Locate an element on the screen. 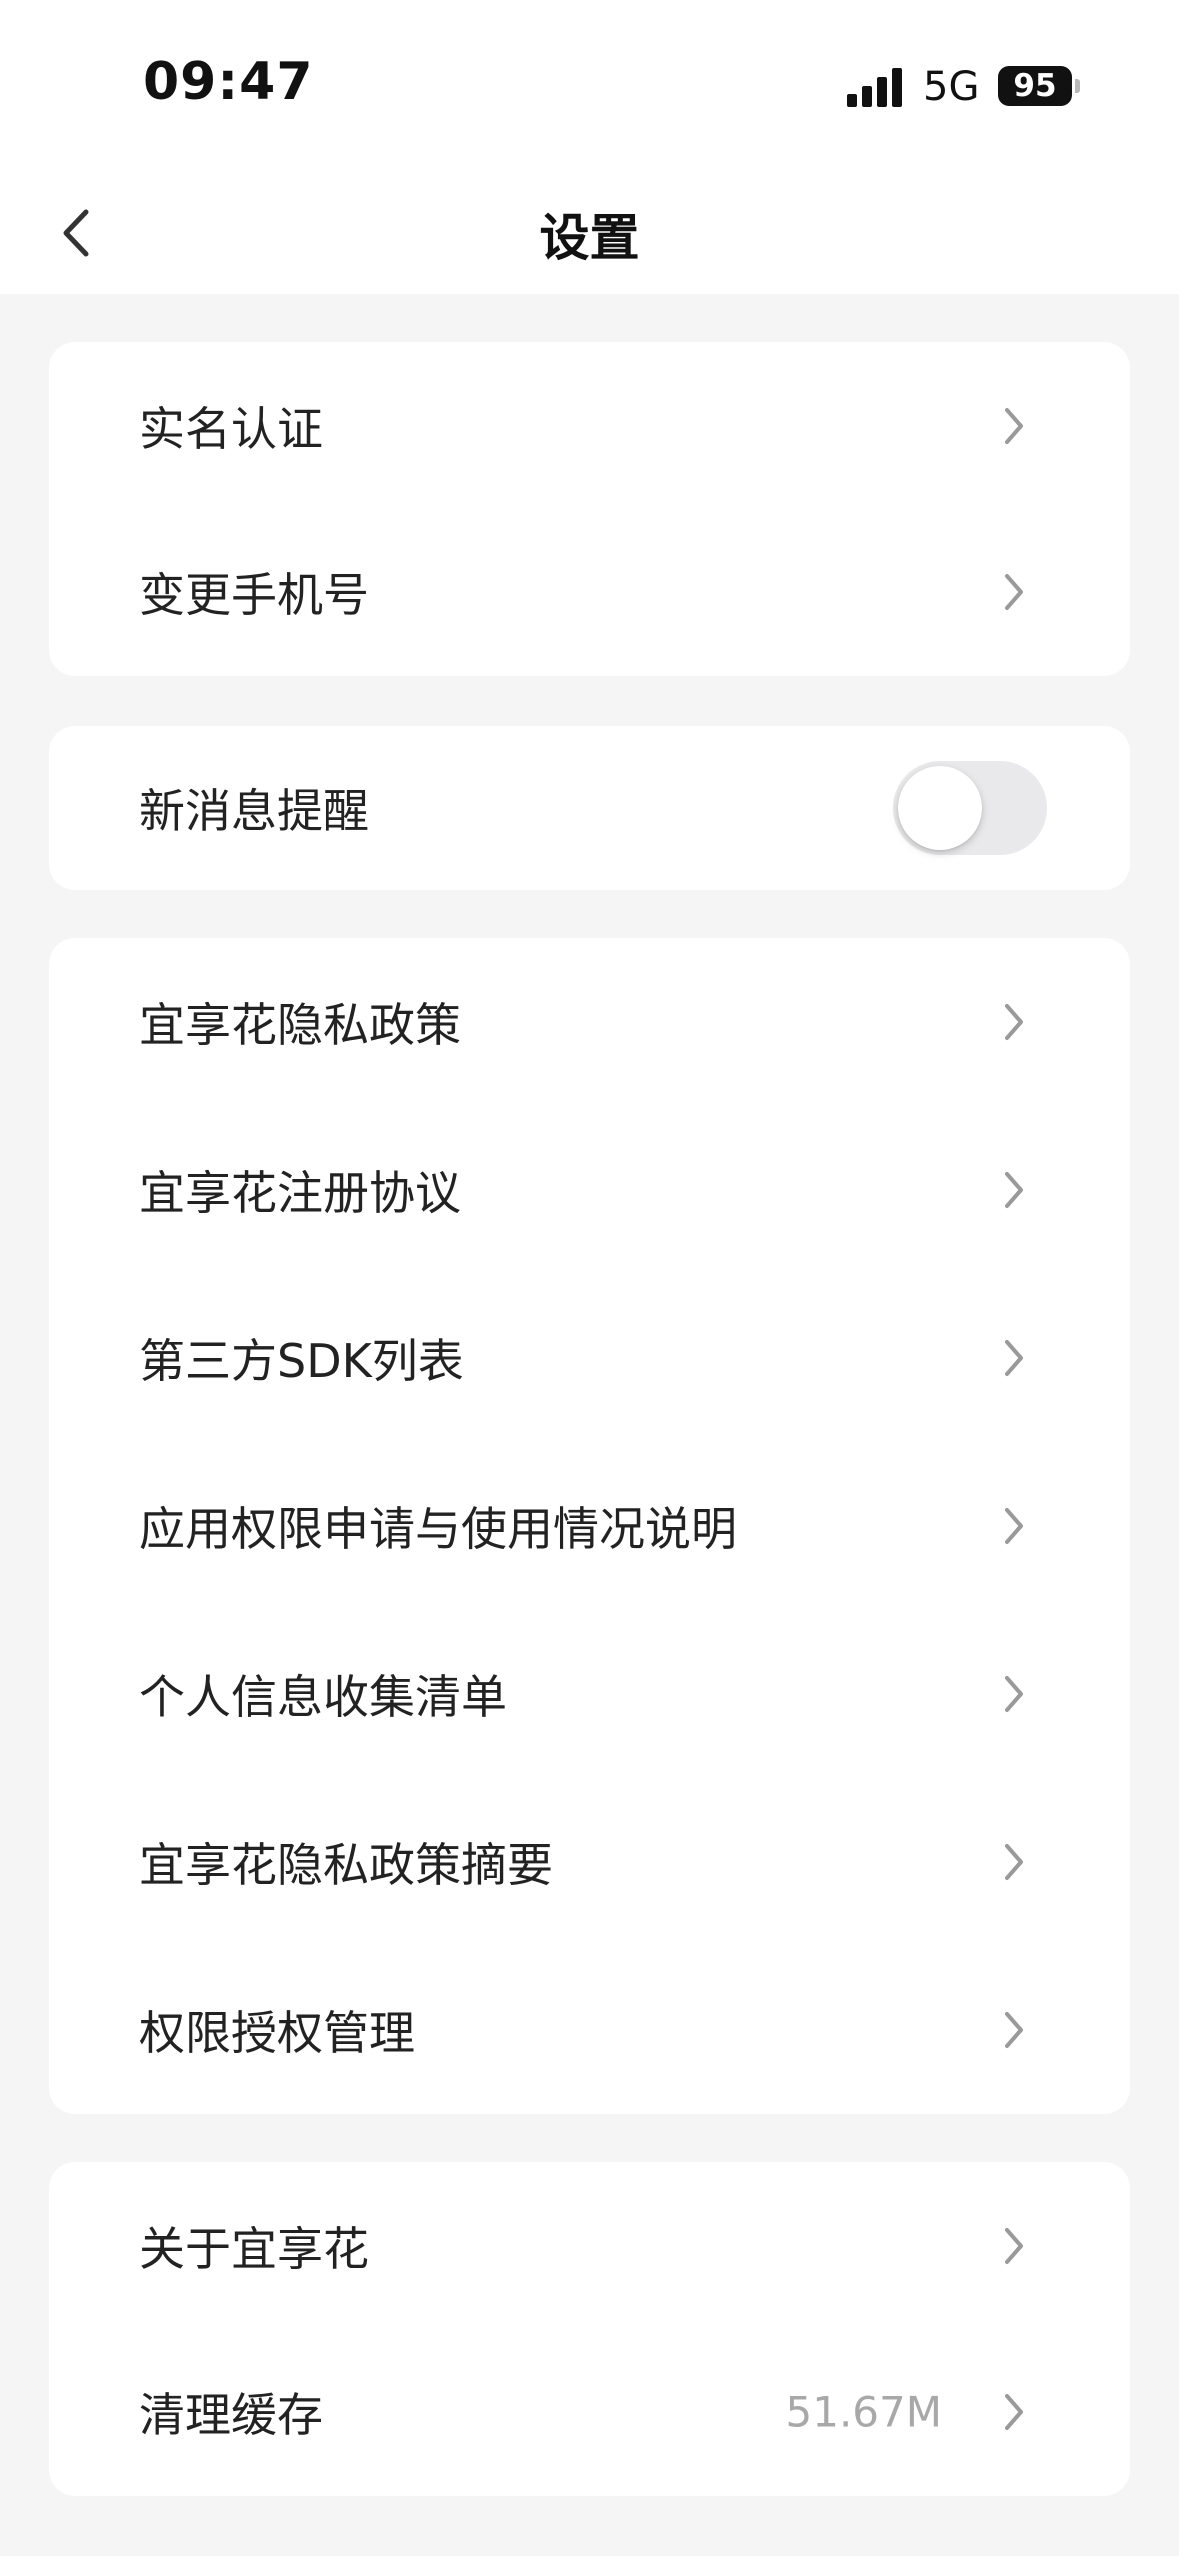  account-settings-card: 实名认证 变更手机号 is located at coordinates (589, 509).